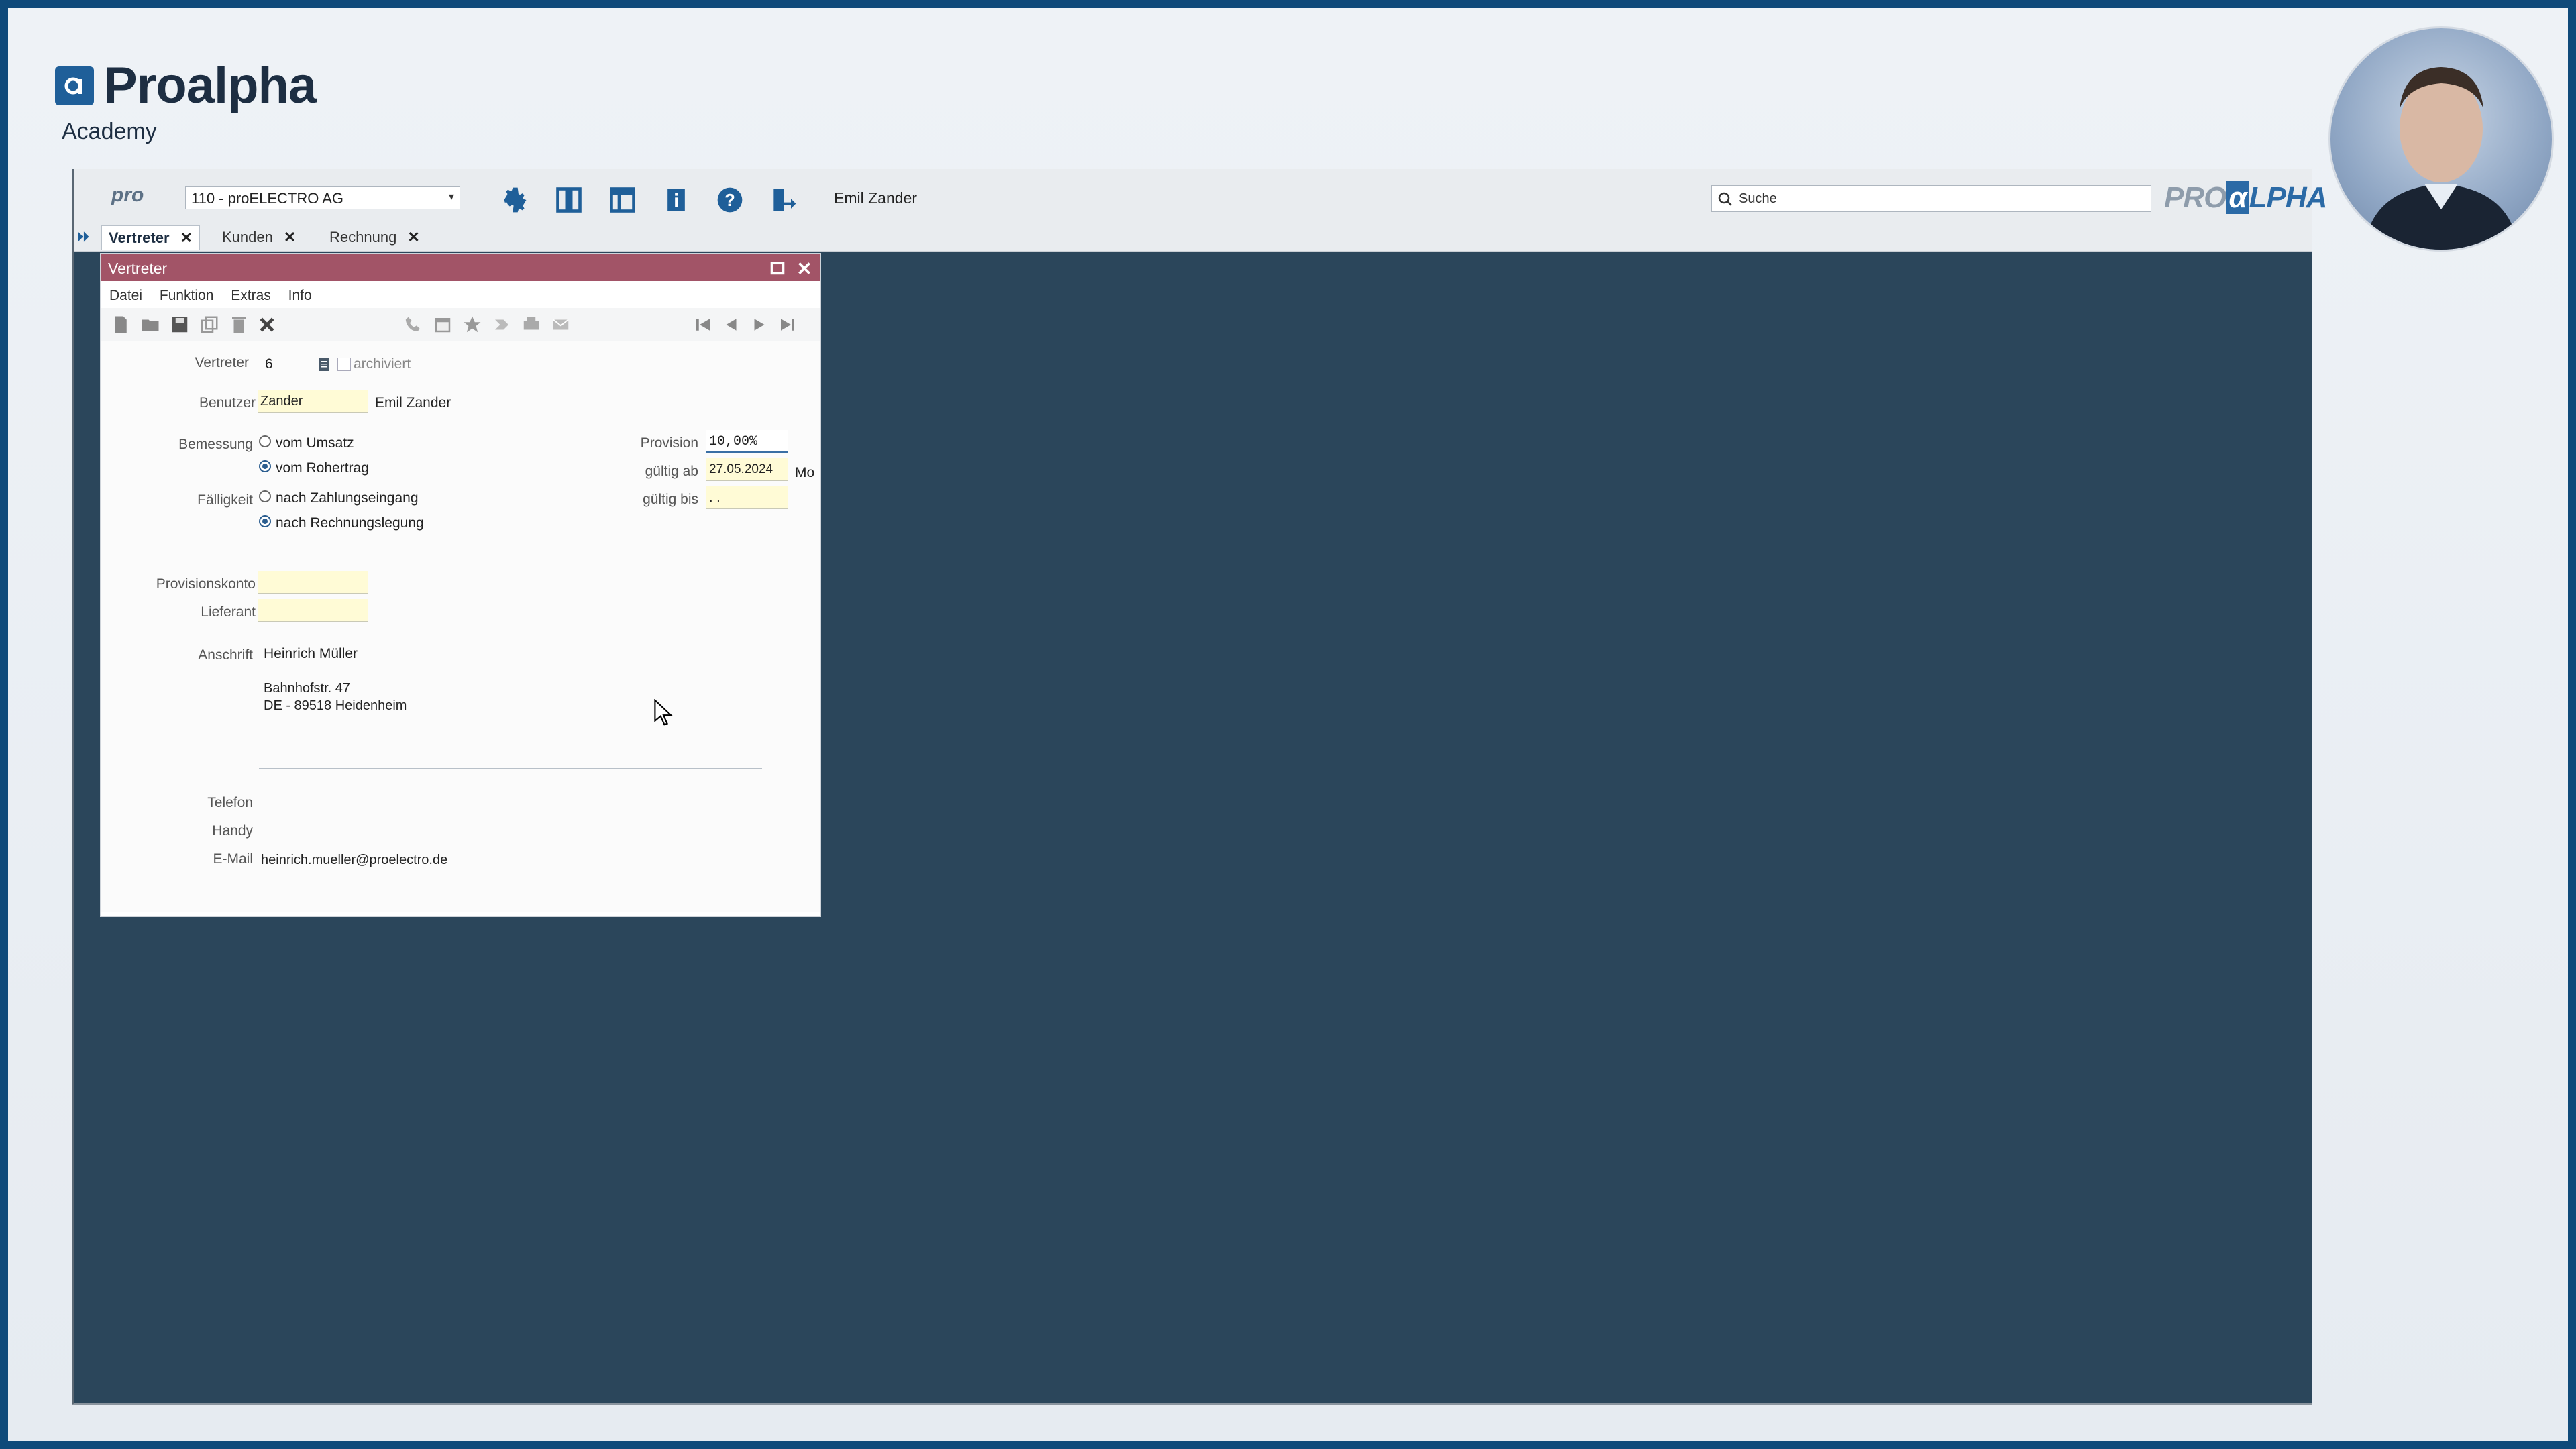 Image resolution: width=2576 pixels, height=1449 pixels. I want to click on dialog-title-bar: Vertreter, so click(460, 267).